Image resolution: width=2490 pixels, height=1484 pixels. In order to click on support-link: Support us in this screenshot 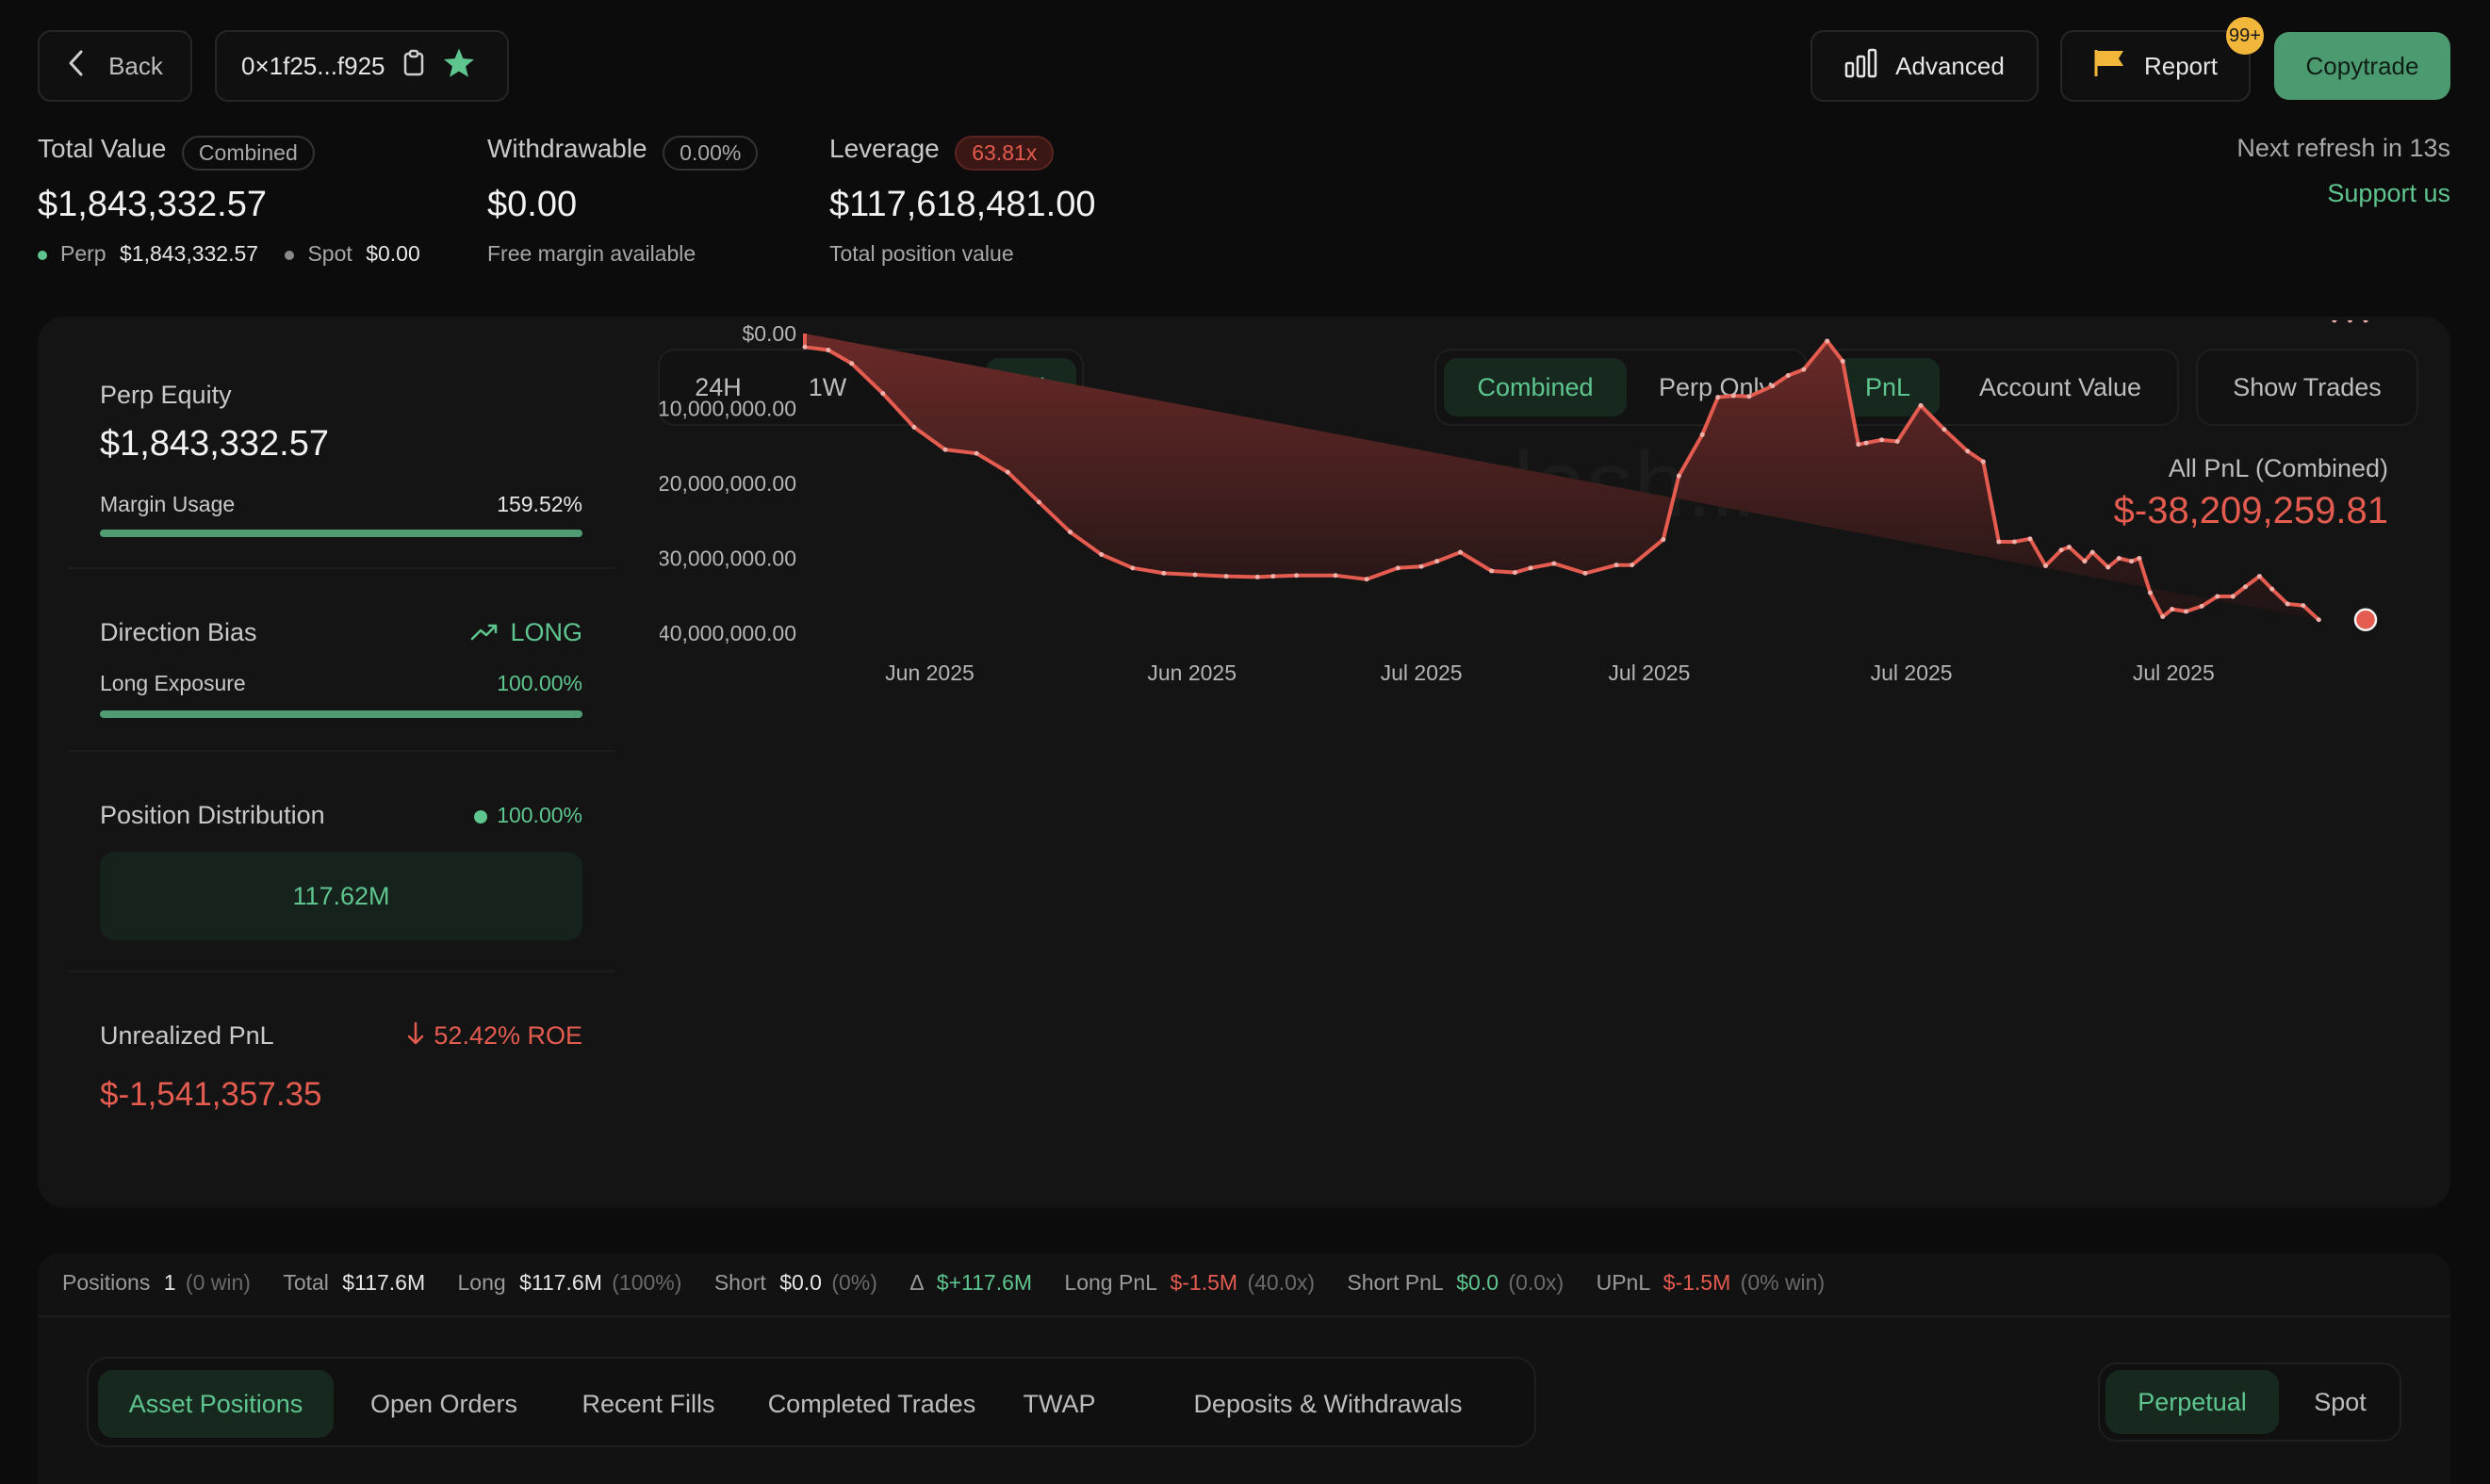, I will do `click(2388, 193)`.